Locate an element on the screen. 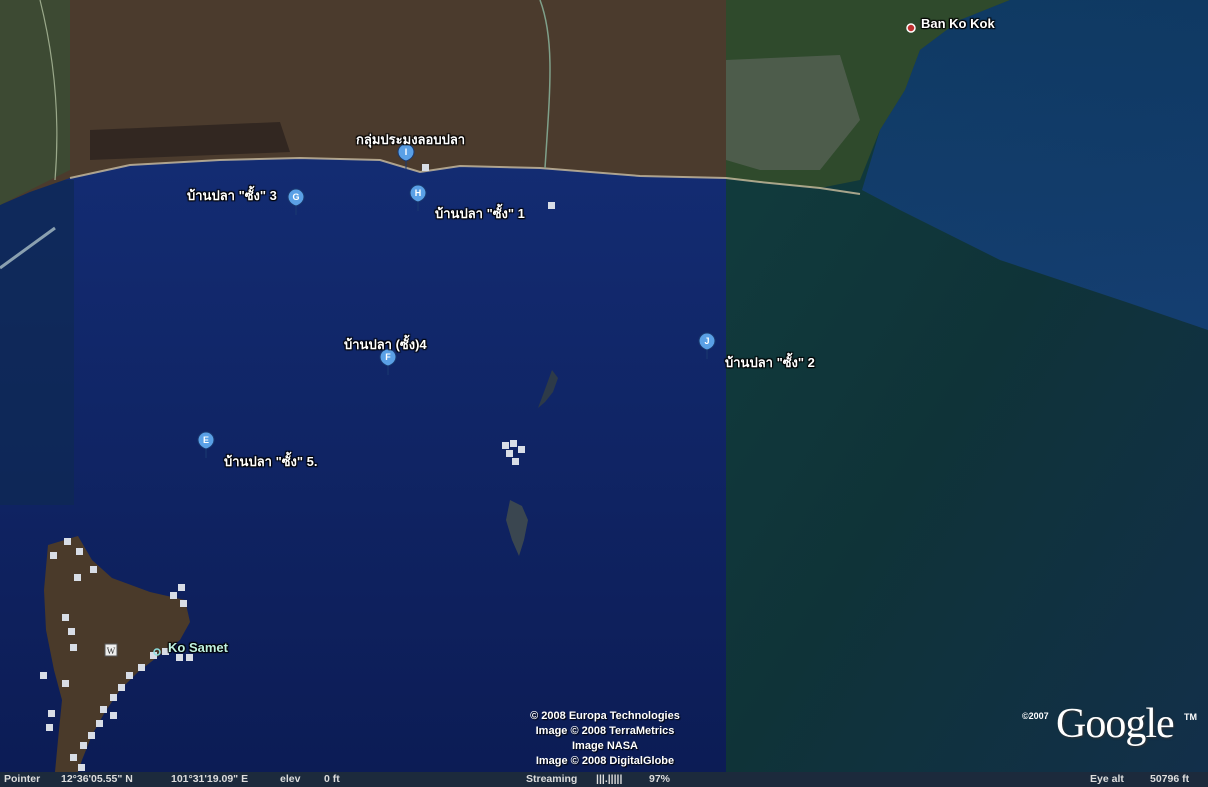 The height and width of the screenshot is (787, 1208). marker-g-pin-icon: G is located at coordinates (296, 202).